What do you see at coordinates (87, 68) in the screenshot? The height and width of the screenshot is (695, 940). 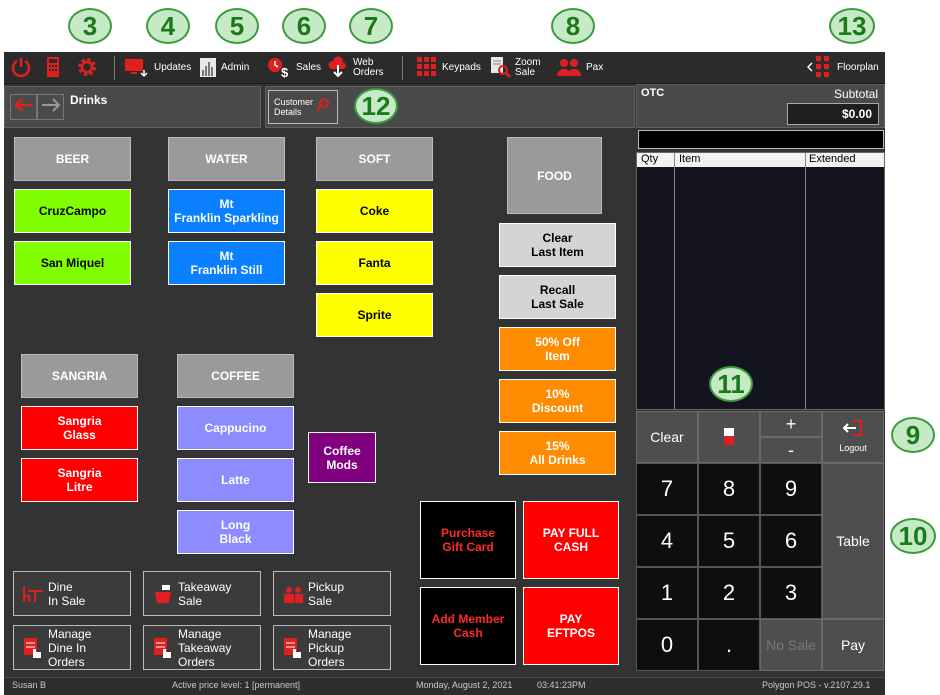 I see `settings-button` at bounding box center [87, 68].